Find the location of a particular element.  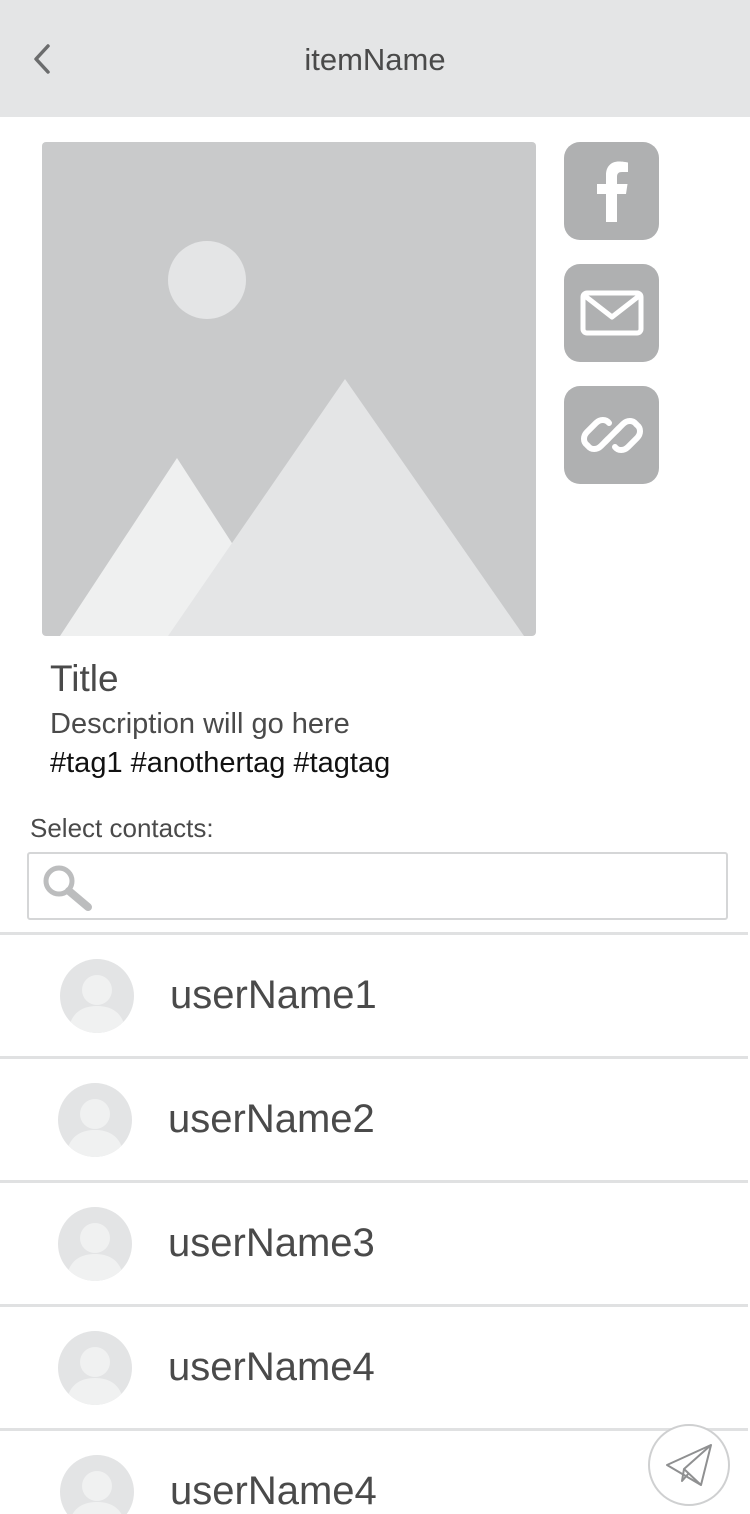

share-email-button is located at coordinates (611, 313).